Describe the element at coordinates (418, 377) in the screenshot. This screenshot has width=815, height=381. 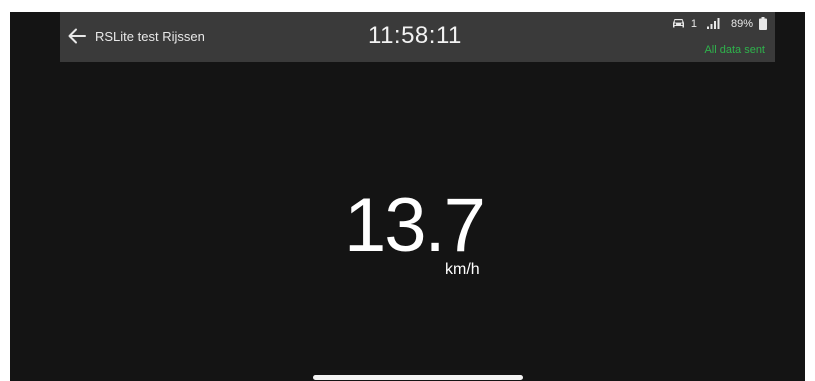
I see `home-indicator` at that location.